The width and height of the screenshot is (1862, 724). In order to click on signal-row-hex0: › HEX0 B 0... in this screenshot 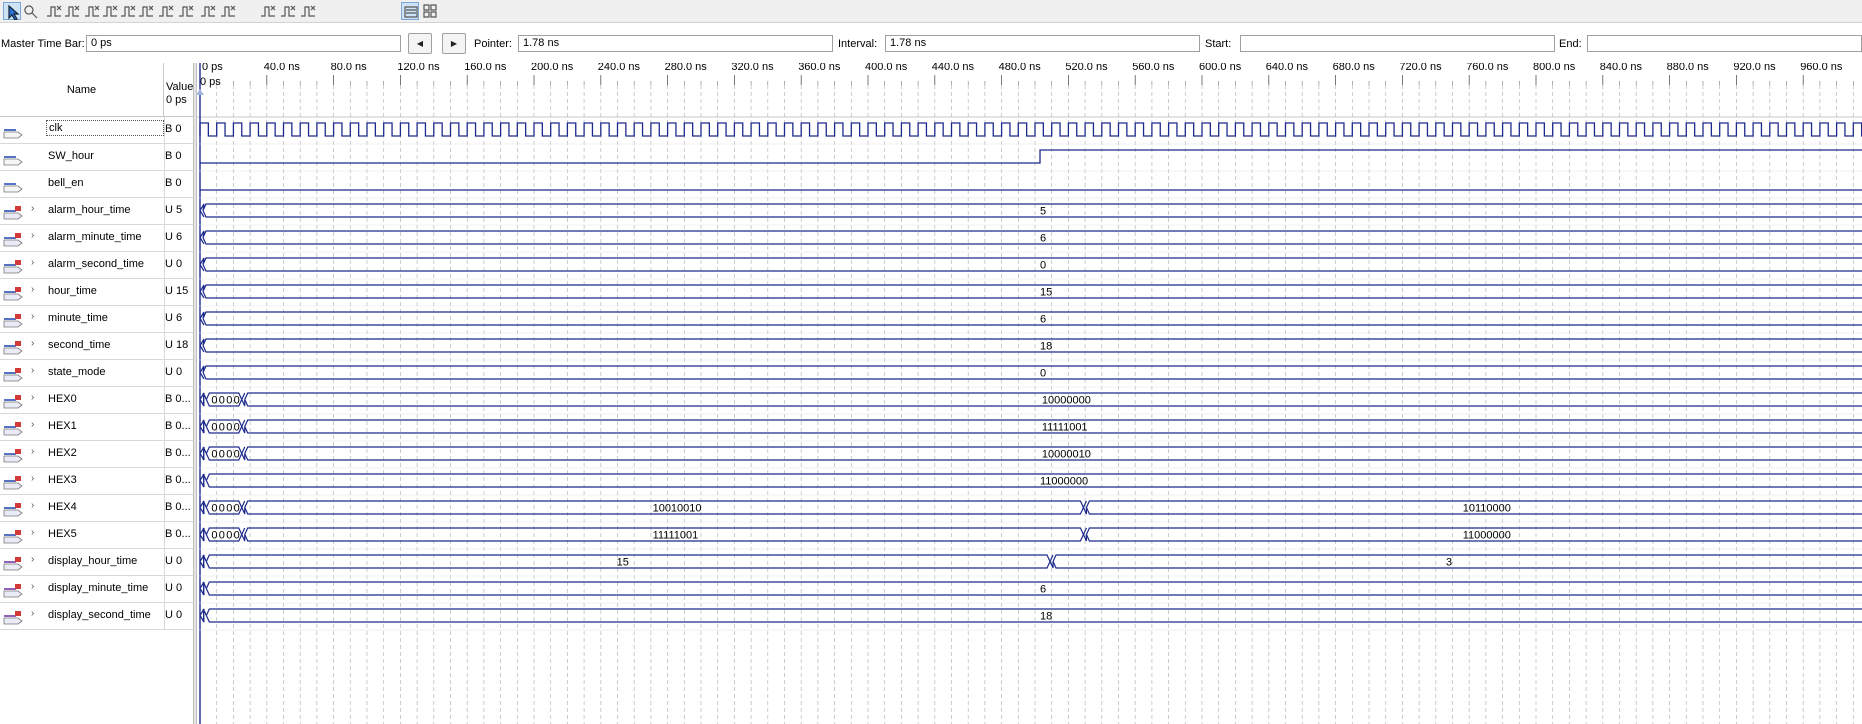, I will do `click(96, 400)`.